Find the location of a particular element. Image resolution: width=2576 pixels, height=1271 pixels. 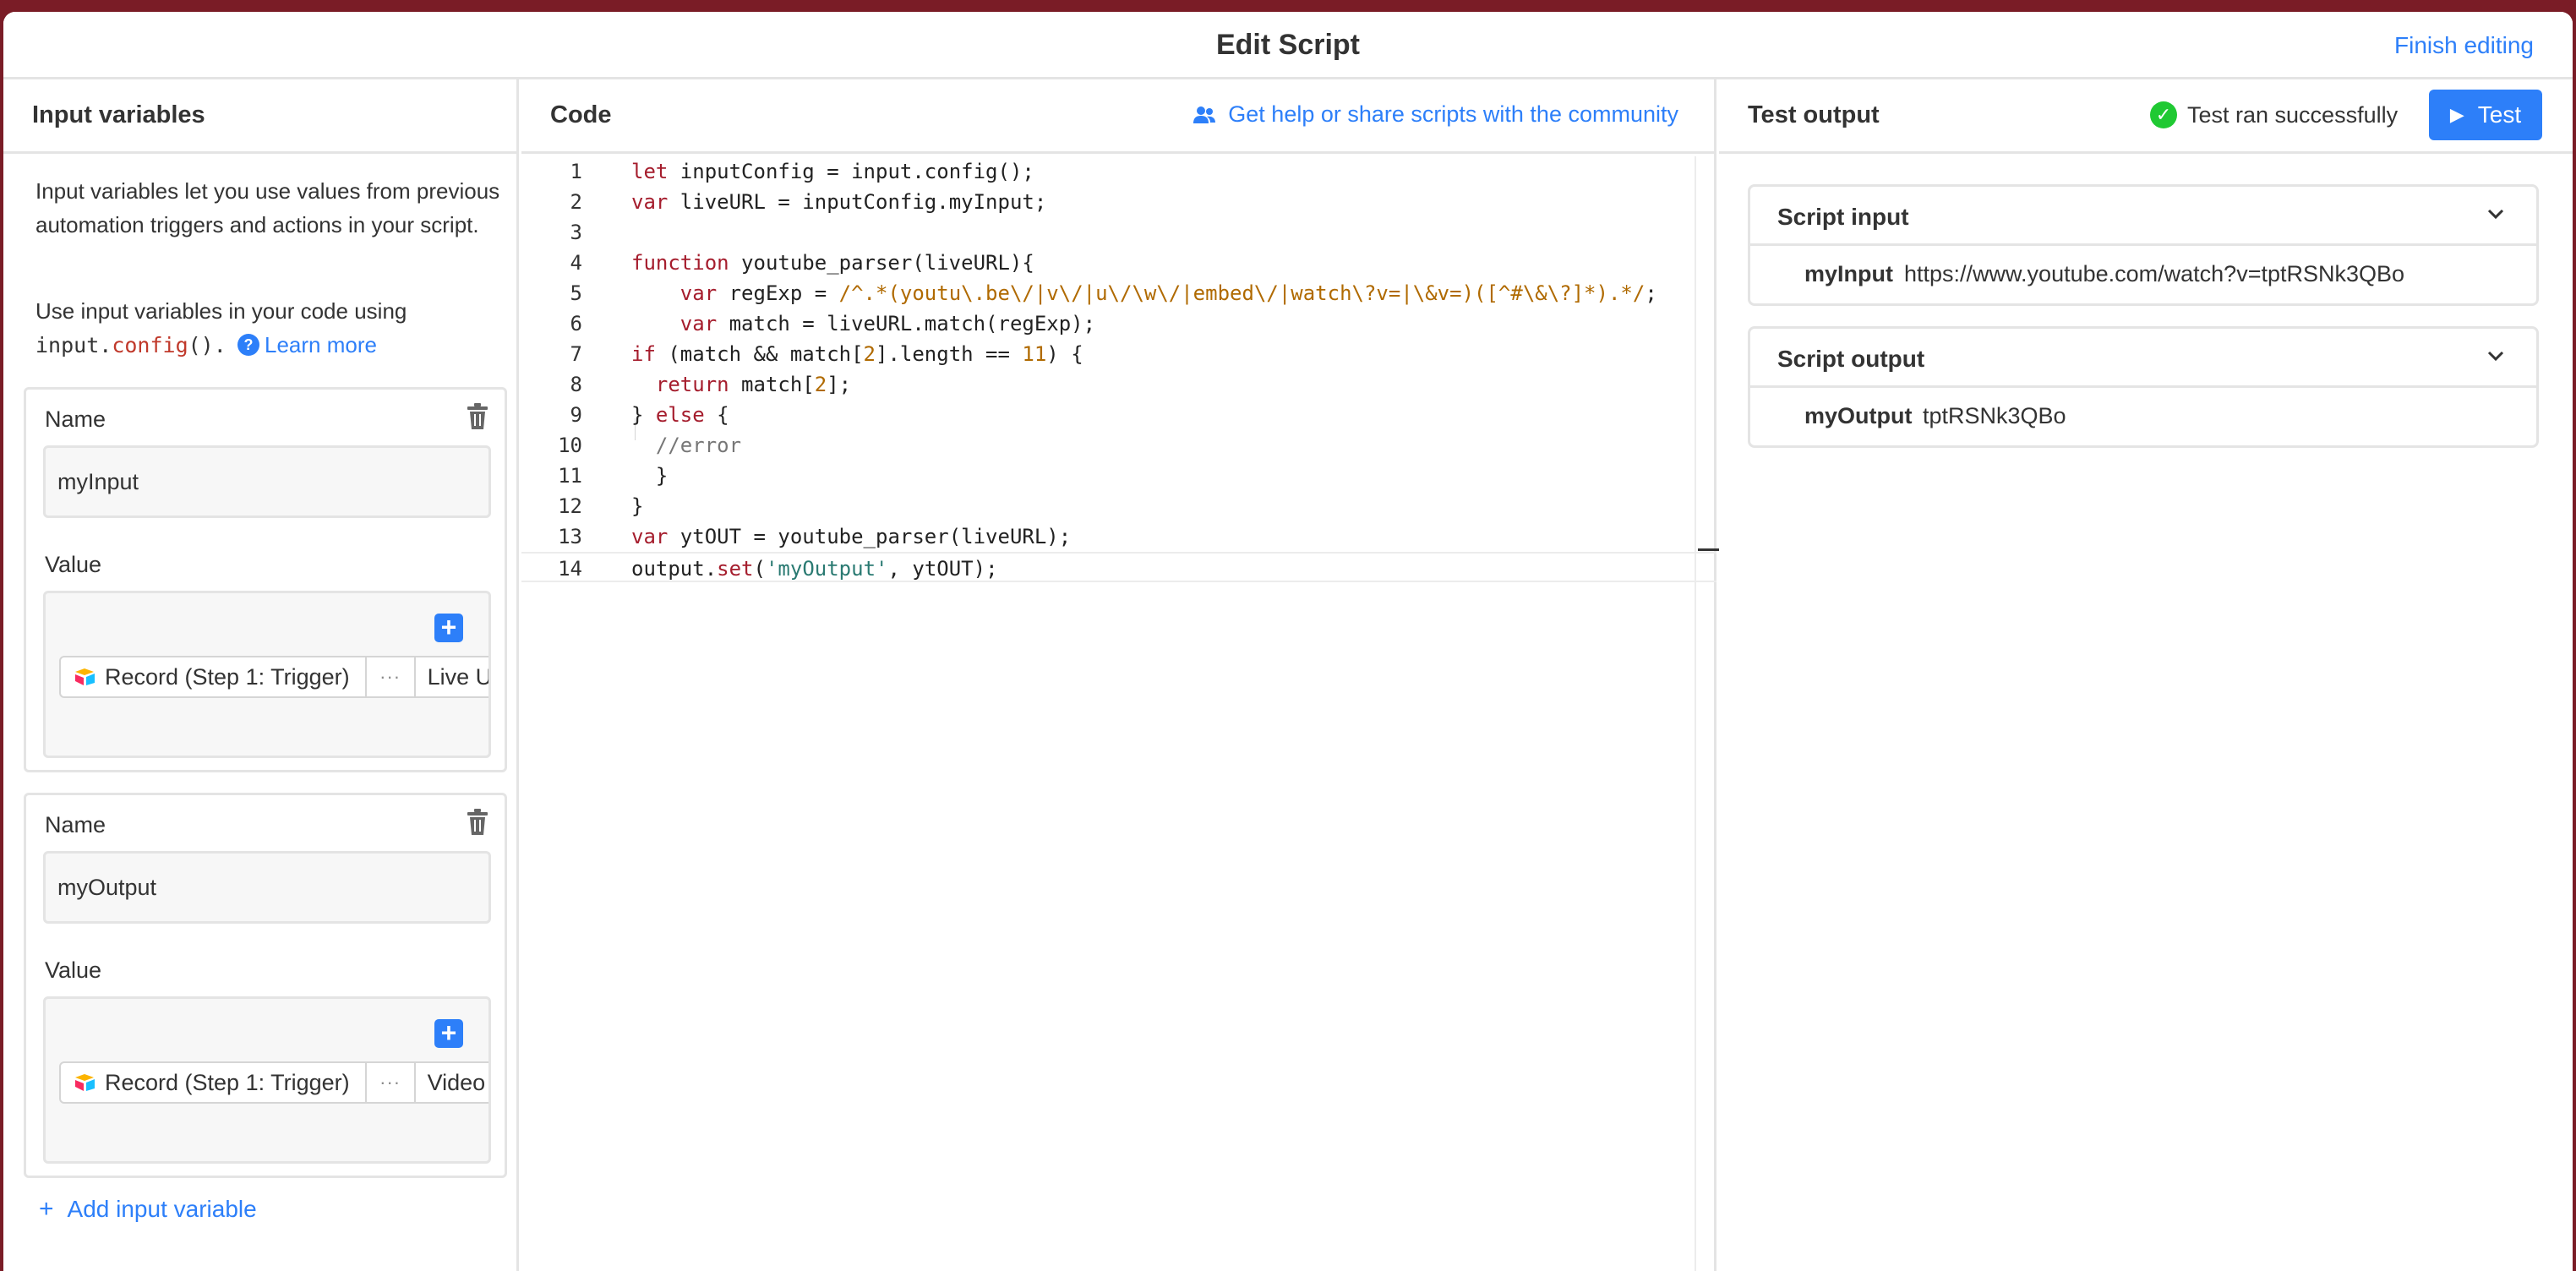

code-line: 4 function youtube_parser(liveURL){ is located at coordinates (1118, 263).